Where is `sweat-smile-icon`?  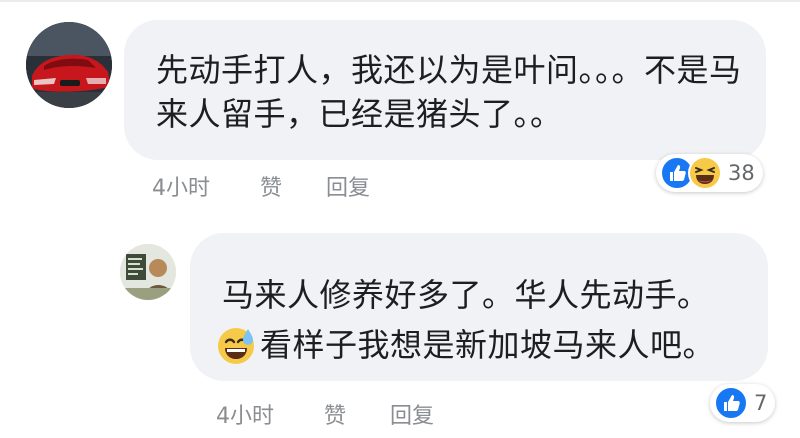
sweat-smile-icon is located at coordinates (236, 345).